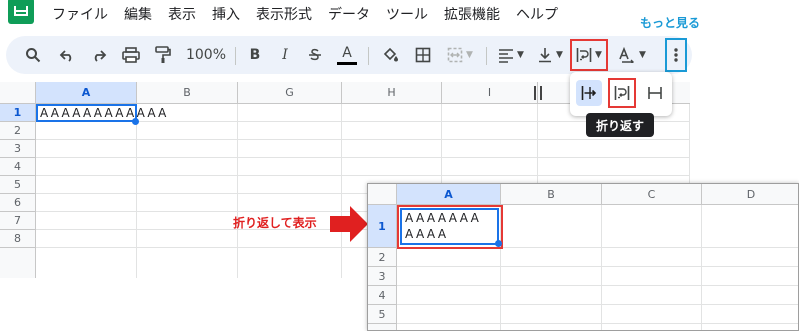  What do you see at coordinates (206, 55) in the screenshot?
I see `zoom-select: 100%` at bounding box center [206, 55].